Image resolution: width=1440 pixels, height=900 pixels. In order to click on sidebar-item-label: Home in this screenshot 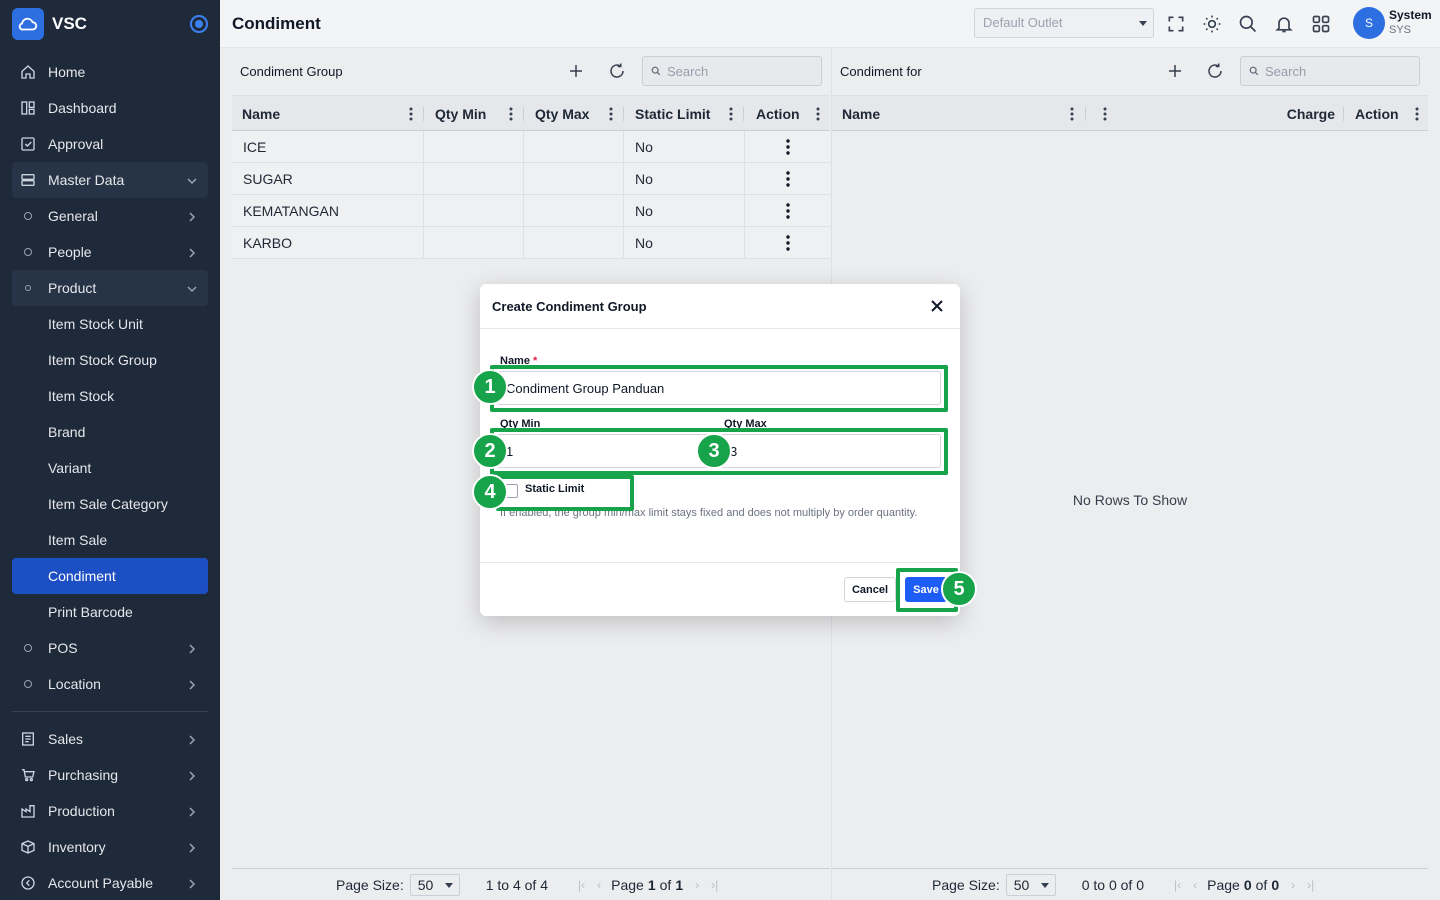, I will do `click(67, 72)`.